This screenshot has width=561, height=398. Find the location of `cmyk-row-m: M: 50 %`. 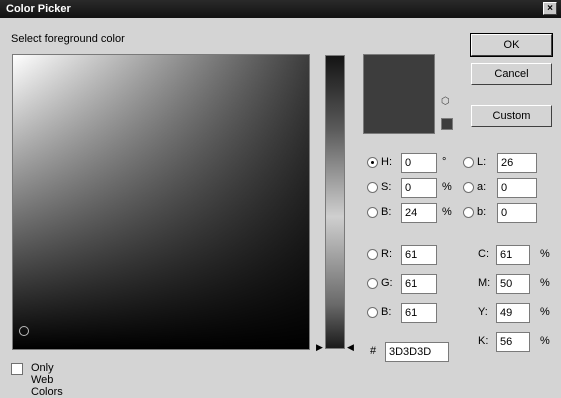

cmyk-row-m: M: 50 % is located at coordinates (515, 284).